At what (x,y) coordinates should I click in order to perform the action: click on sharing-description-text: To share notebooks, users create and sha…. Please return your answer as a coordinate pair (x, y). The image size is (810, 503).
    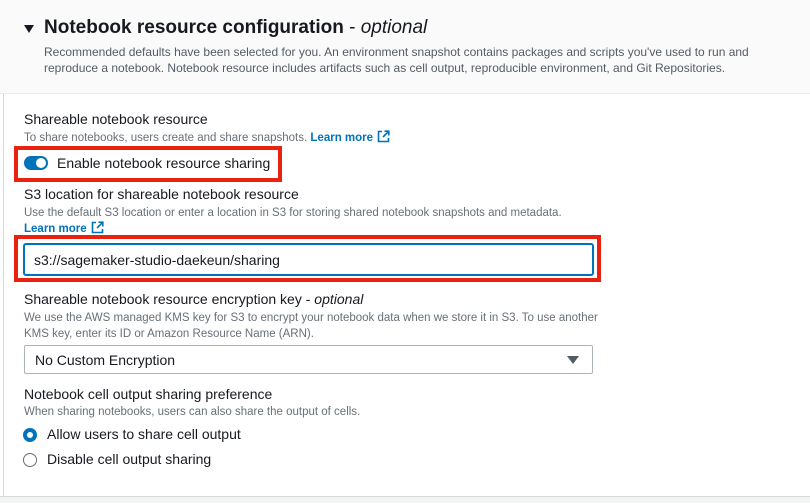
    Looking at the image, I should click on (166, 138).